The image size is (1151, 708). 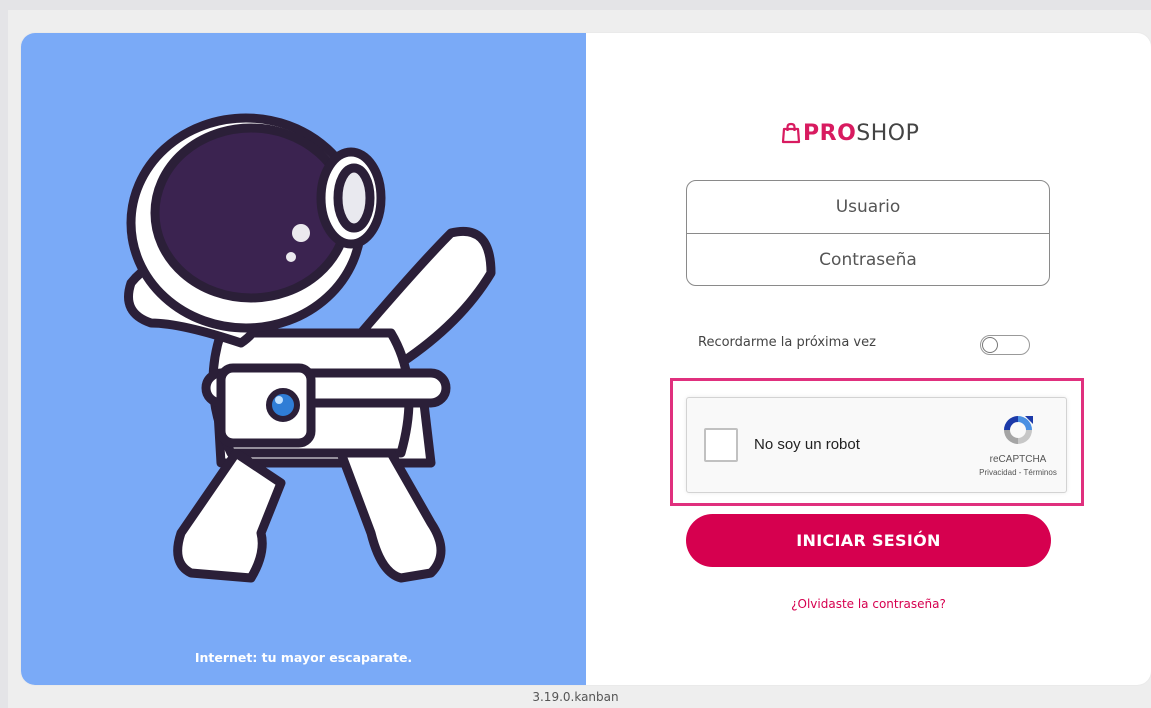 I want to click on login-button: INICIAR SESIÓN, so click(x=868, y=540).